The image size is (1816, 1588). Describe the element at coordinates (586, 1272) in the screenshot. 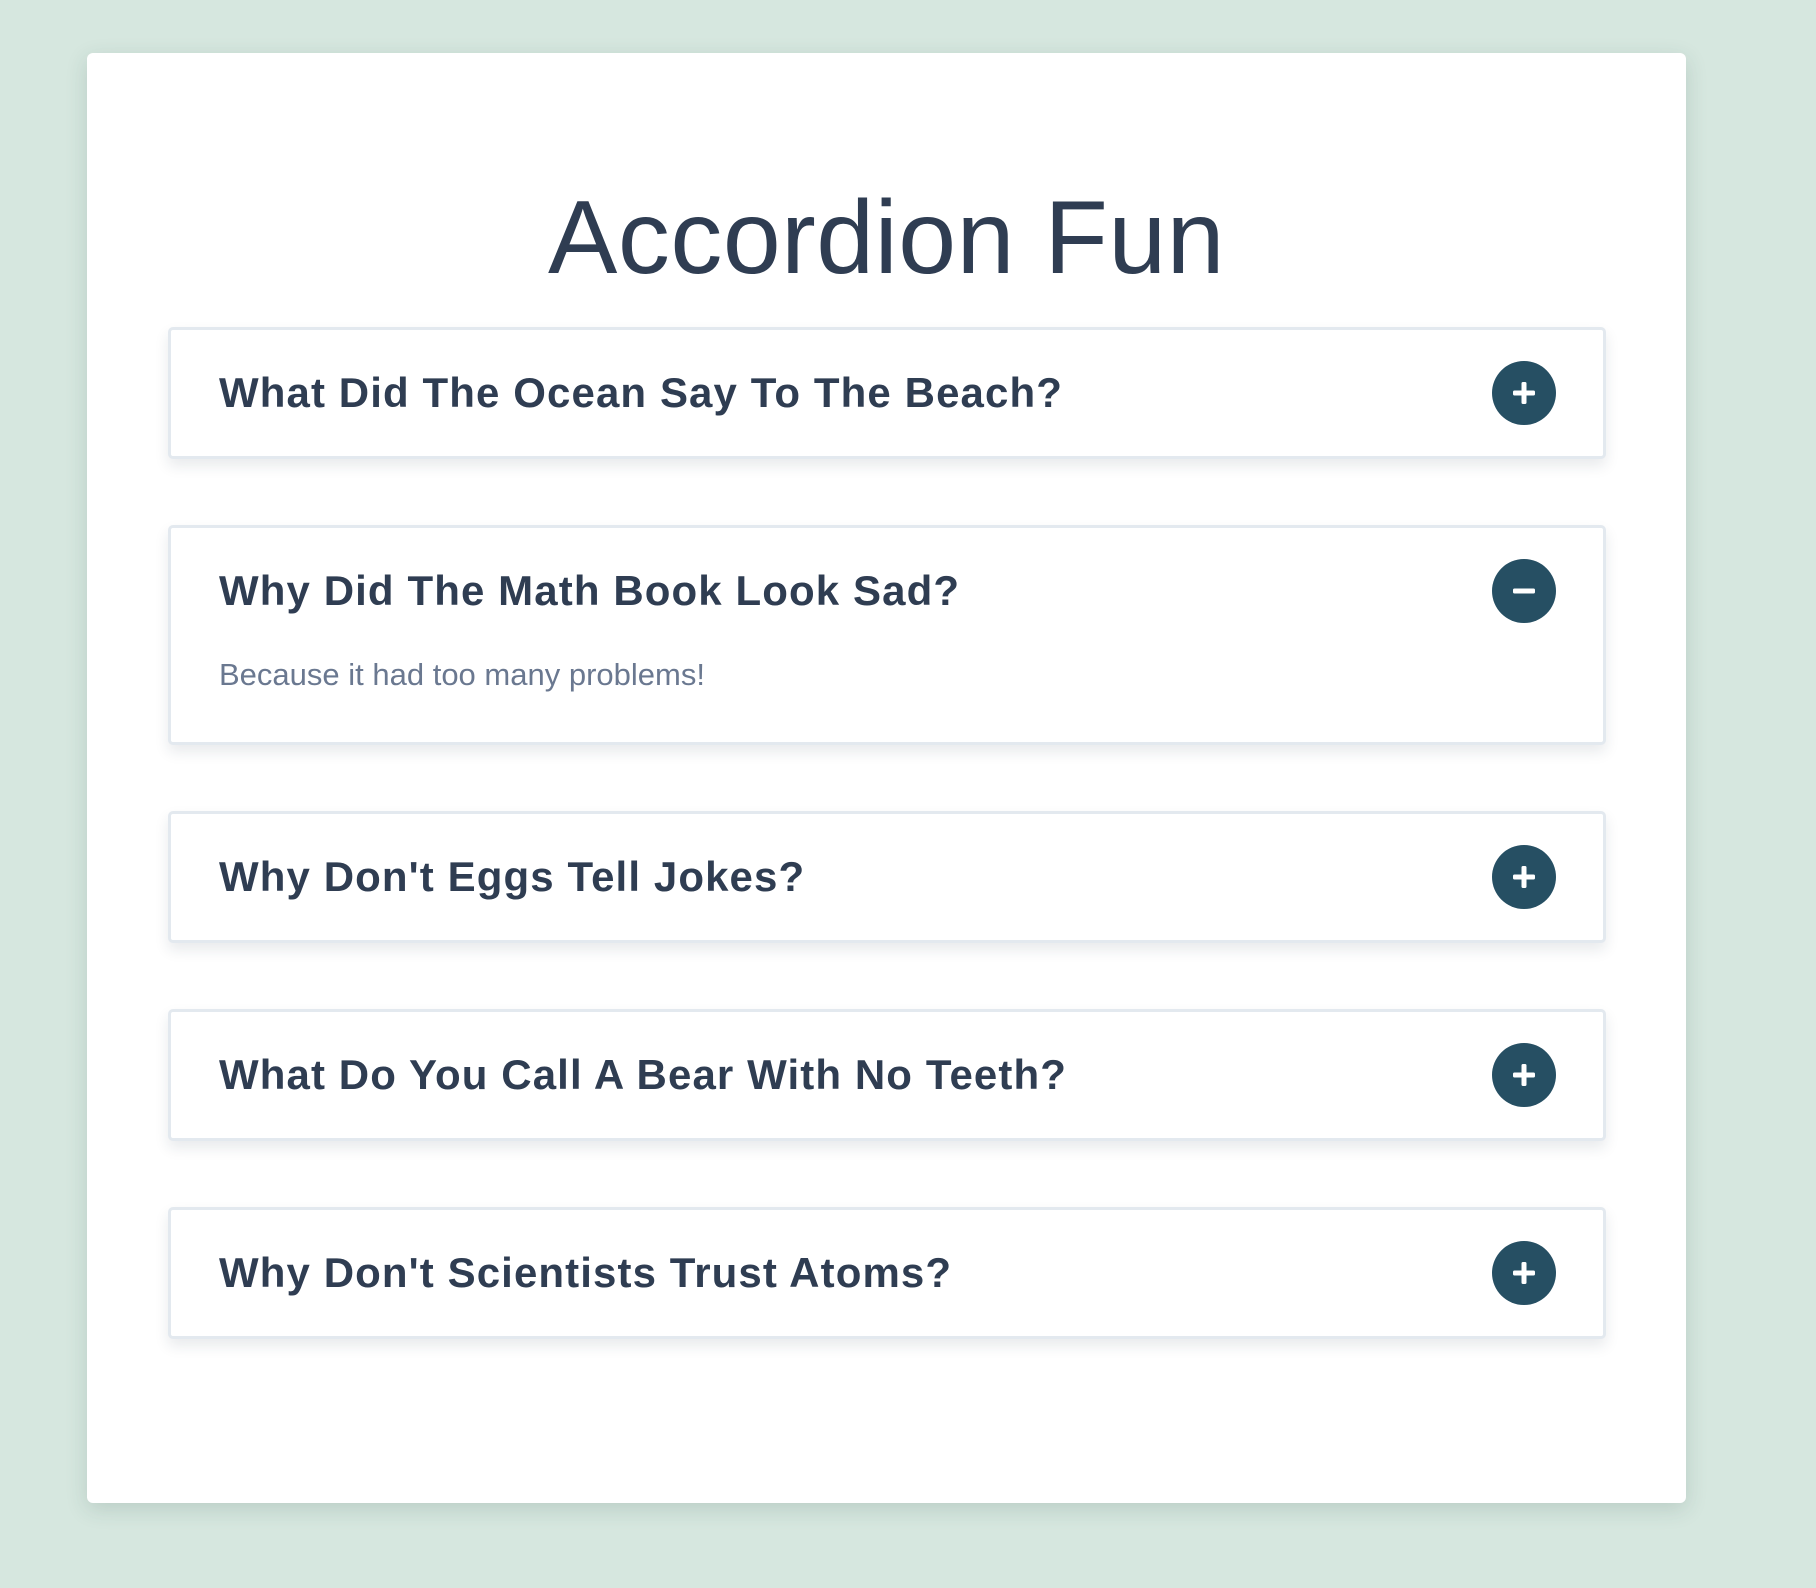

I see `question-text: Why Don't Scientists Trust Atoms?` at that location.